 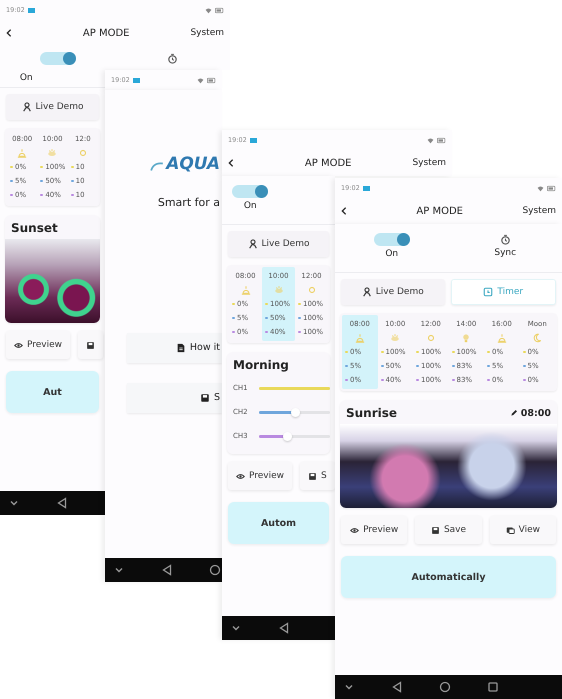 What do you see at coordinates (510, 530) in the screenshot?
I see `windows-icon` at bounding box center [510, 530].